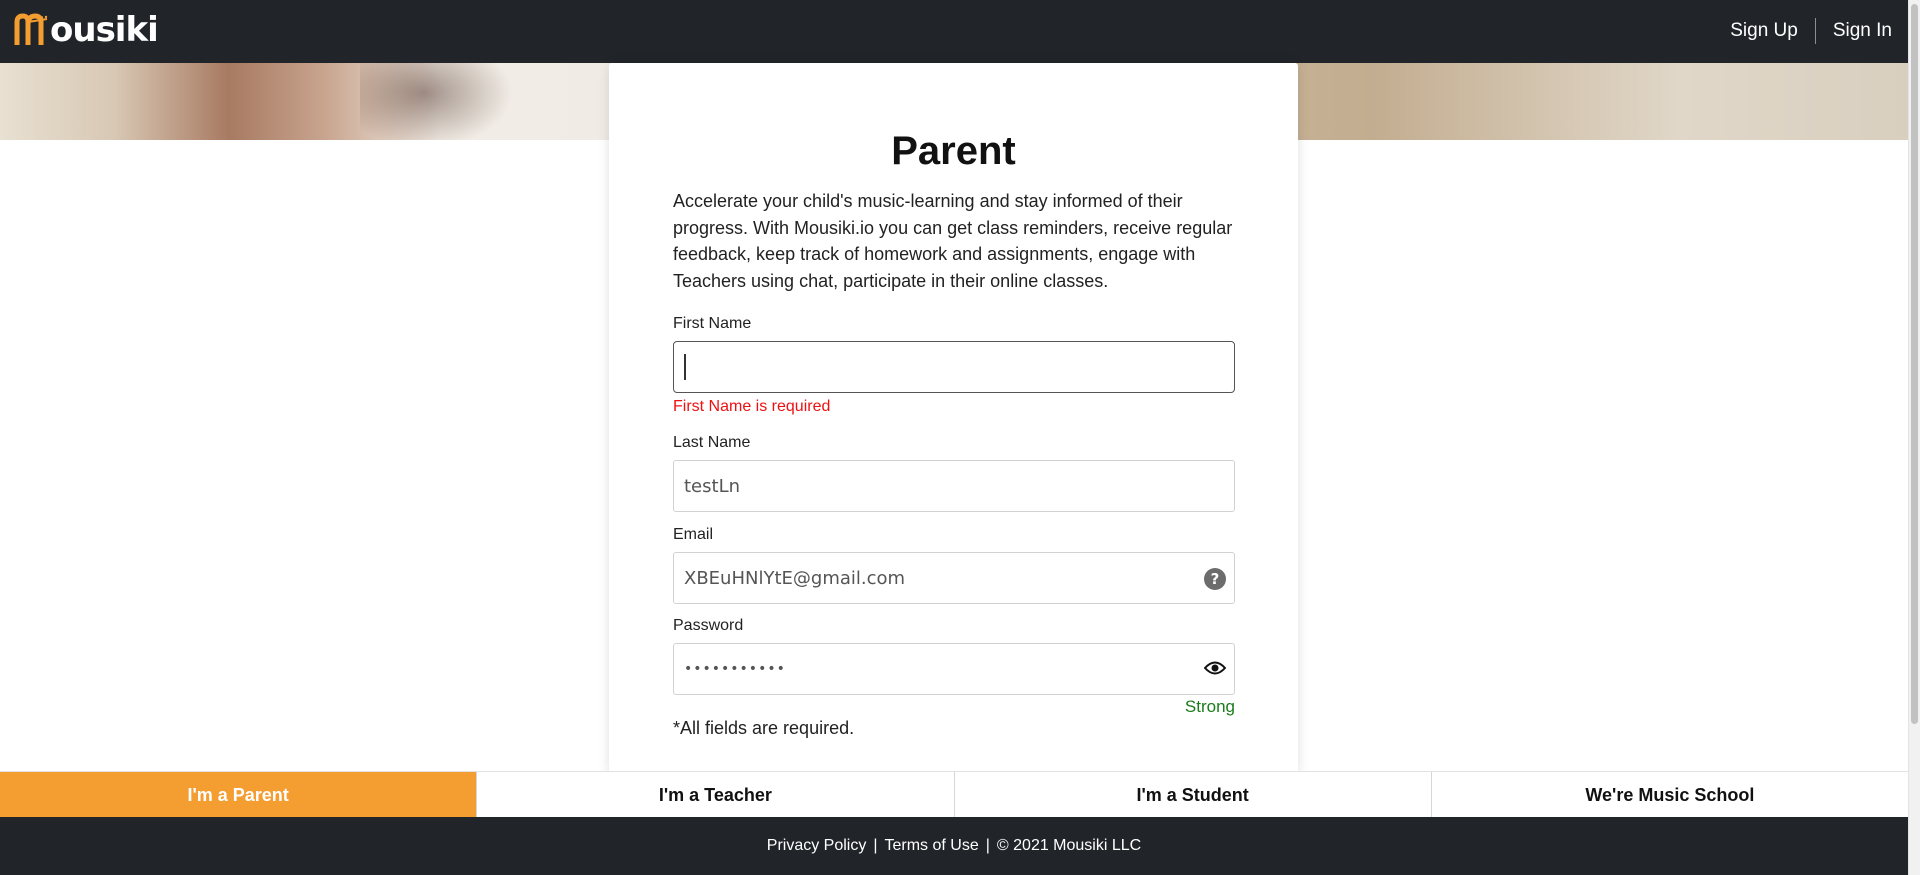  What do you see at coordinates (1764, 31) in the screenshot?
I see `sign-up-link: Sign Up` at bounding box center [1764, 31].